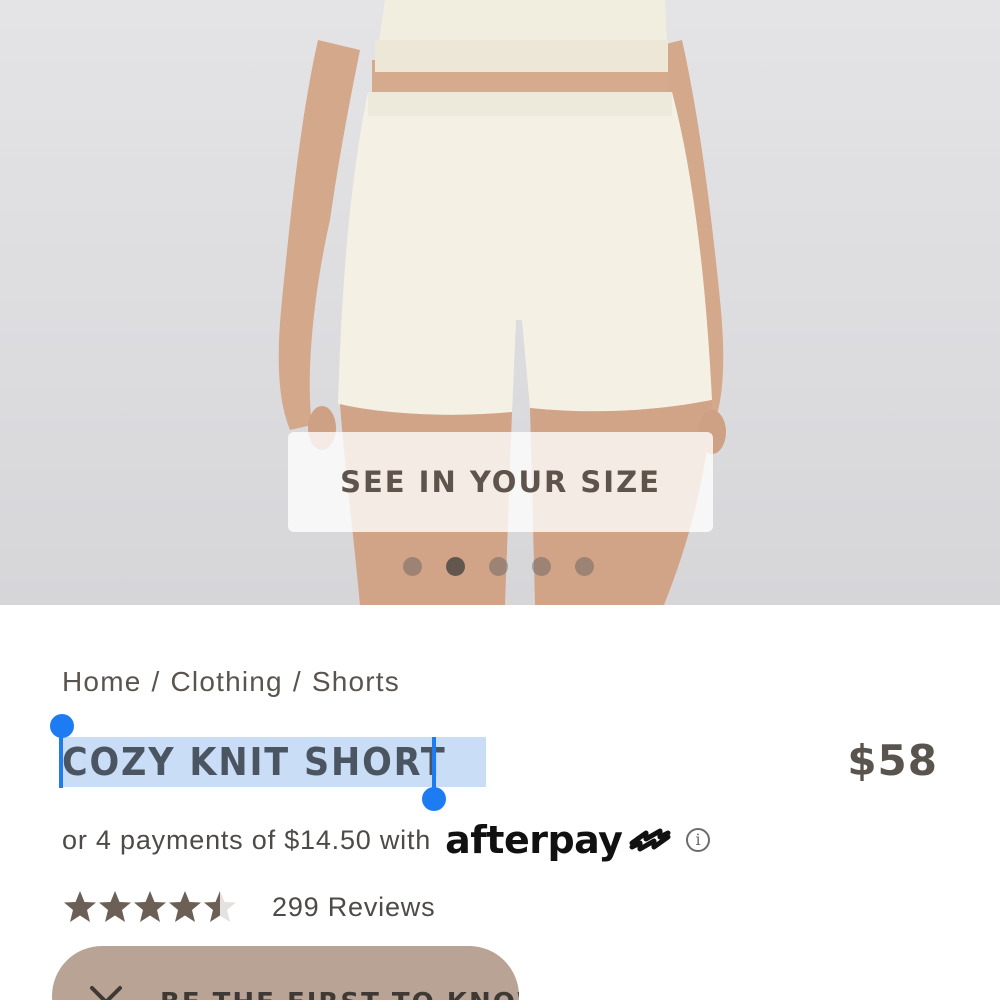  I want to click on reviews-link: 299 Reviews, so click(353, 907).